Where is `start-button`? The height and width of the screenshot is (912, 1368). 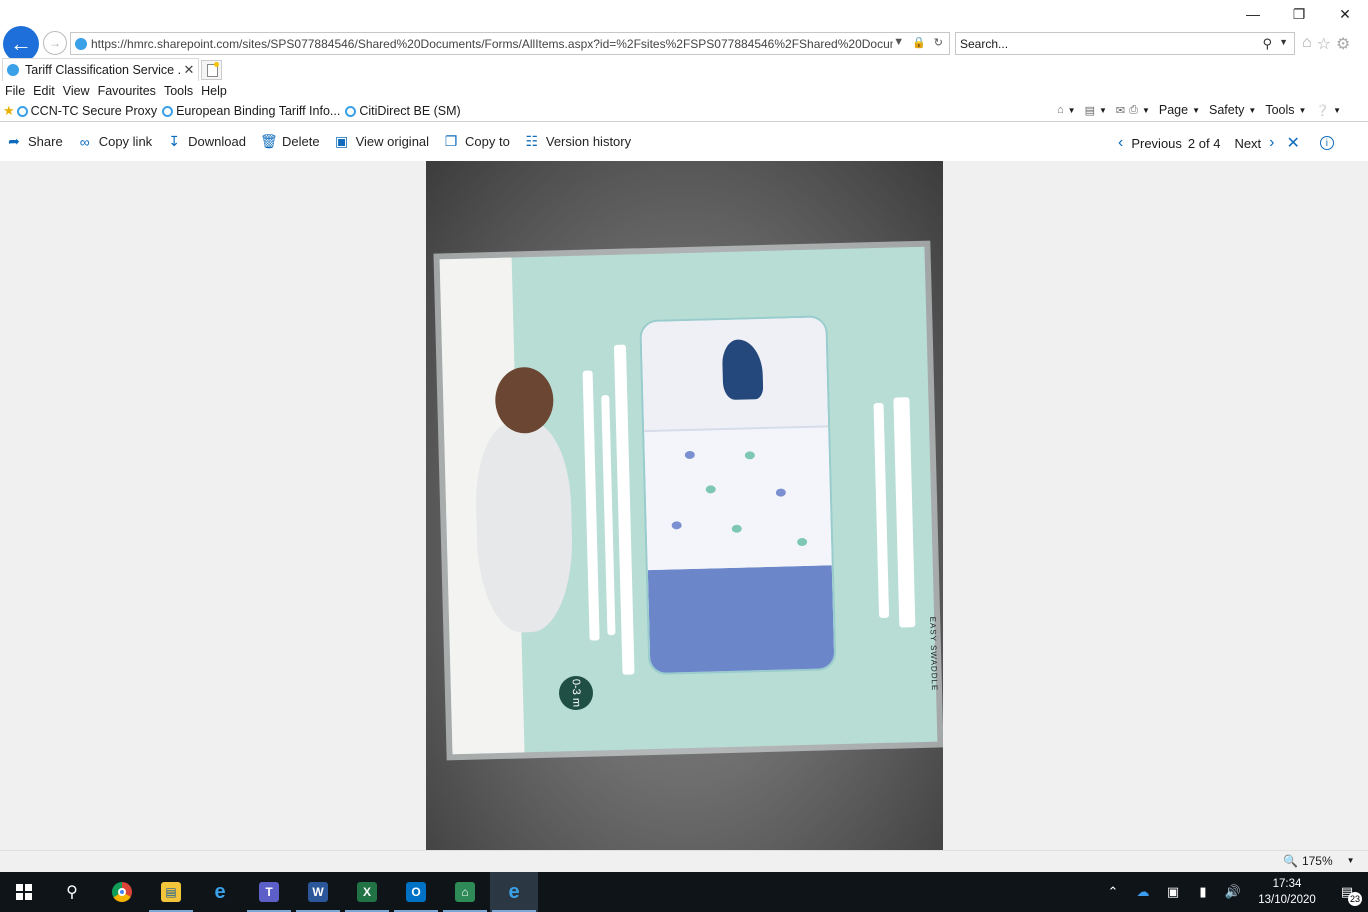
start-button is located at coordinates (24, 892).